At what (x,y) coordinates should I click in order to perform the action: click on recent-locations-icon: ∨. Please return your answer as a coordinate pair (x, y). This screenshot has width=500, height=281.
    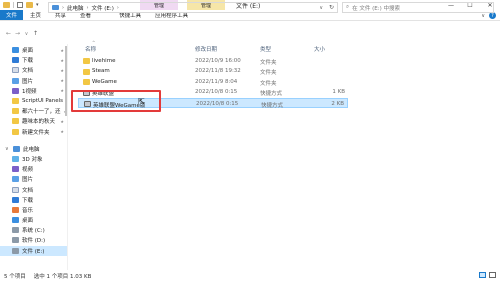
    Looking at the image, I should click on (26, 34).